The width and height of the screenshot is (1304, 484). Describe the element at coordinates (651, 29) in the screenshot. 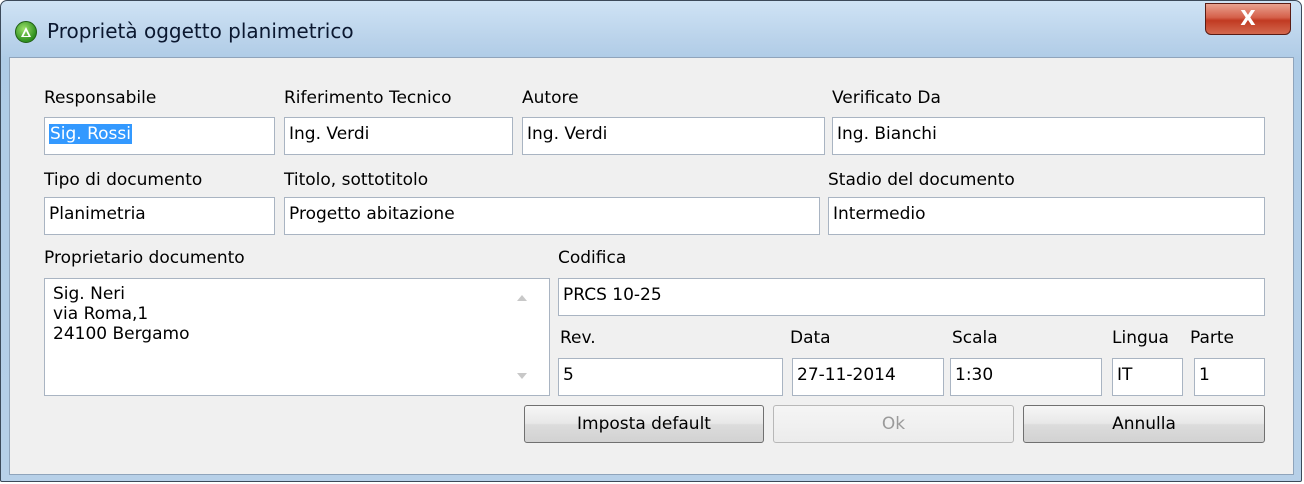

I see `title-bar: Proprietà oggetto planimetrico X` at that location.